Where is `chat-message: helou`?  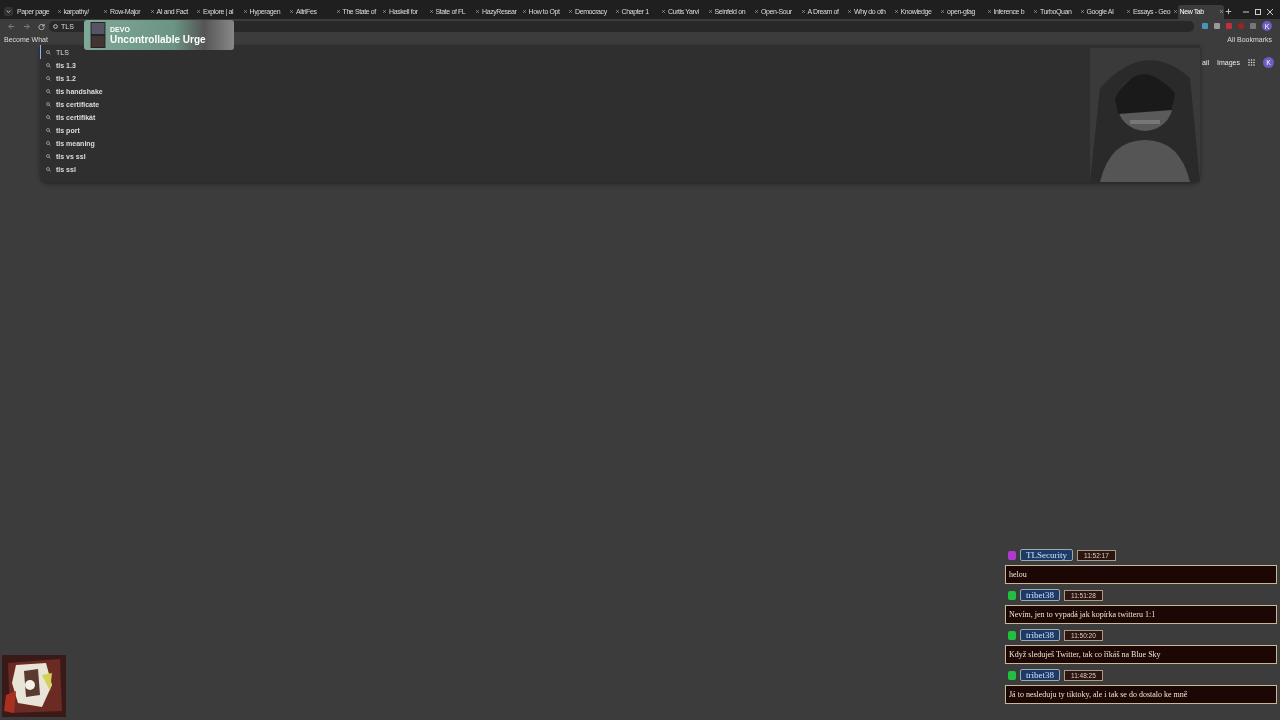
chat-message: helou is located at coordinates (1141, 574).